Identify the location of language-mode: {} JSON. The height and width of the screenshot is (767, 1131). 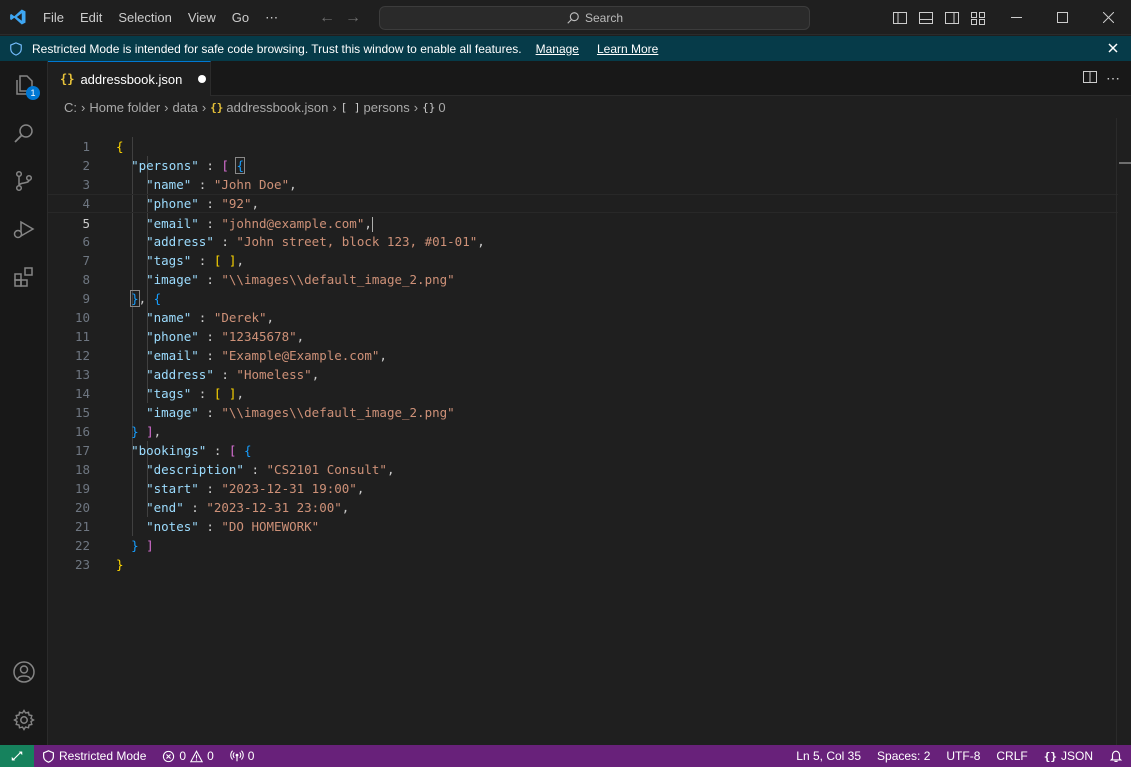
(1068, 756).